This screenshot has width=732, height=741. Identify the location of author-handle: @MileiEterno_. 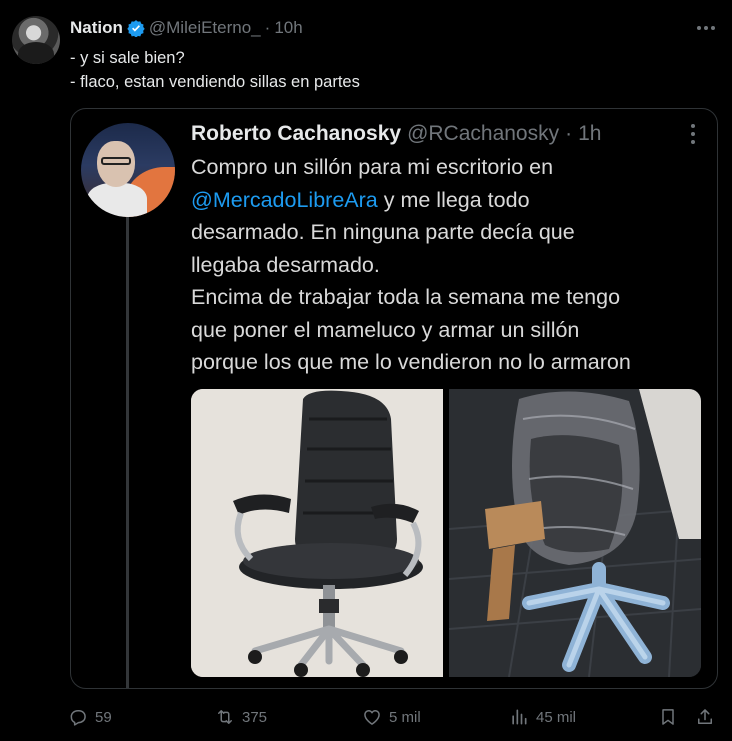
(205, 28).